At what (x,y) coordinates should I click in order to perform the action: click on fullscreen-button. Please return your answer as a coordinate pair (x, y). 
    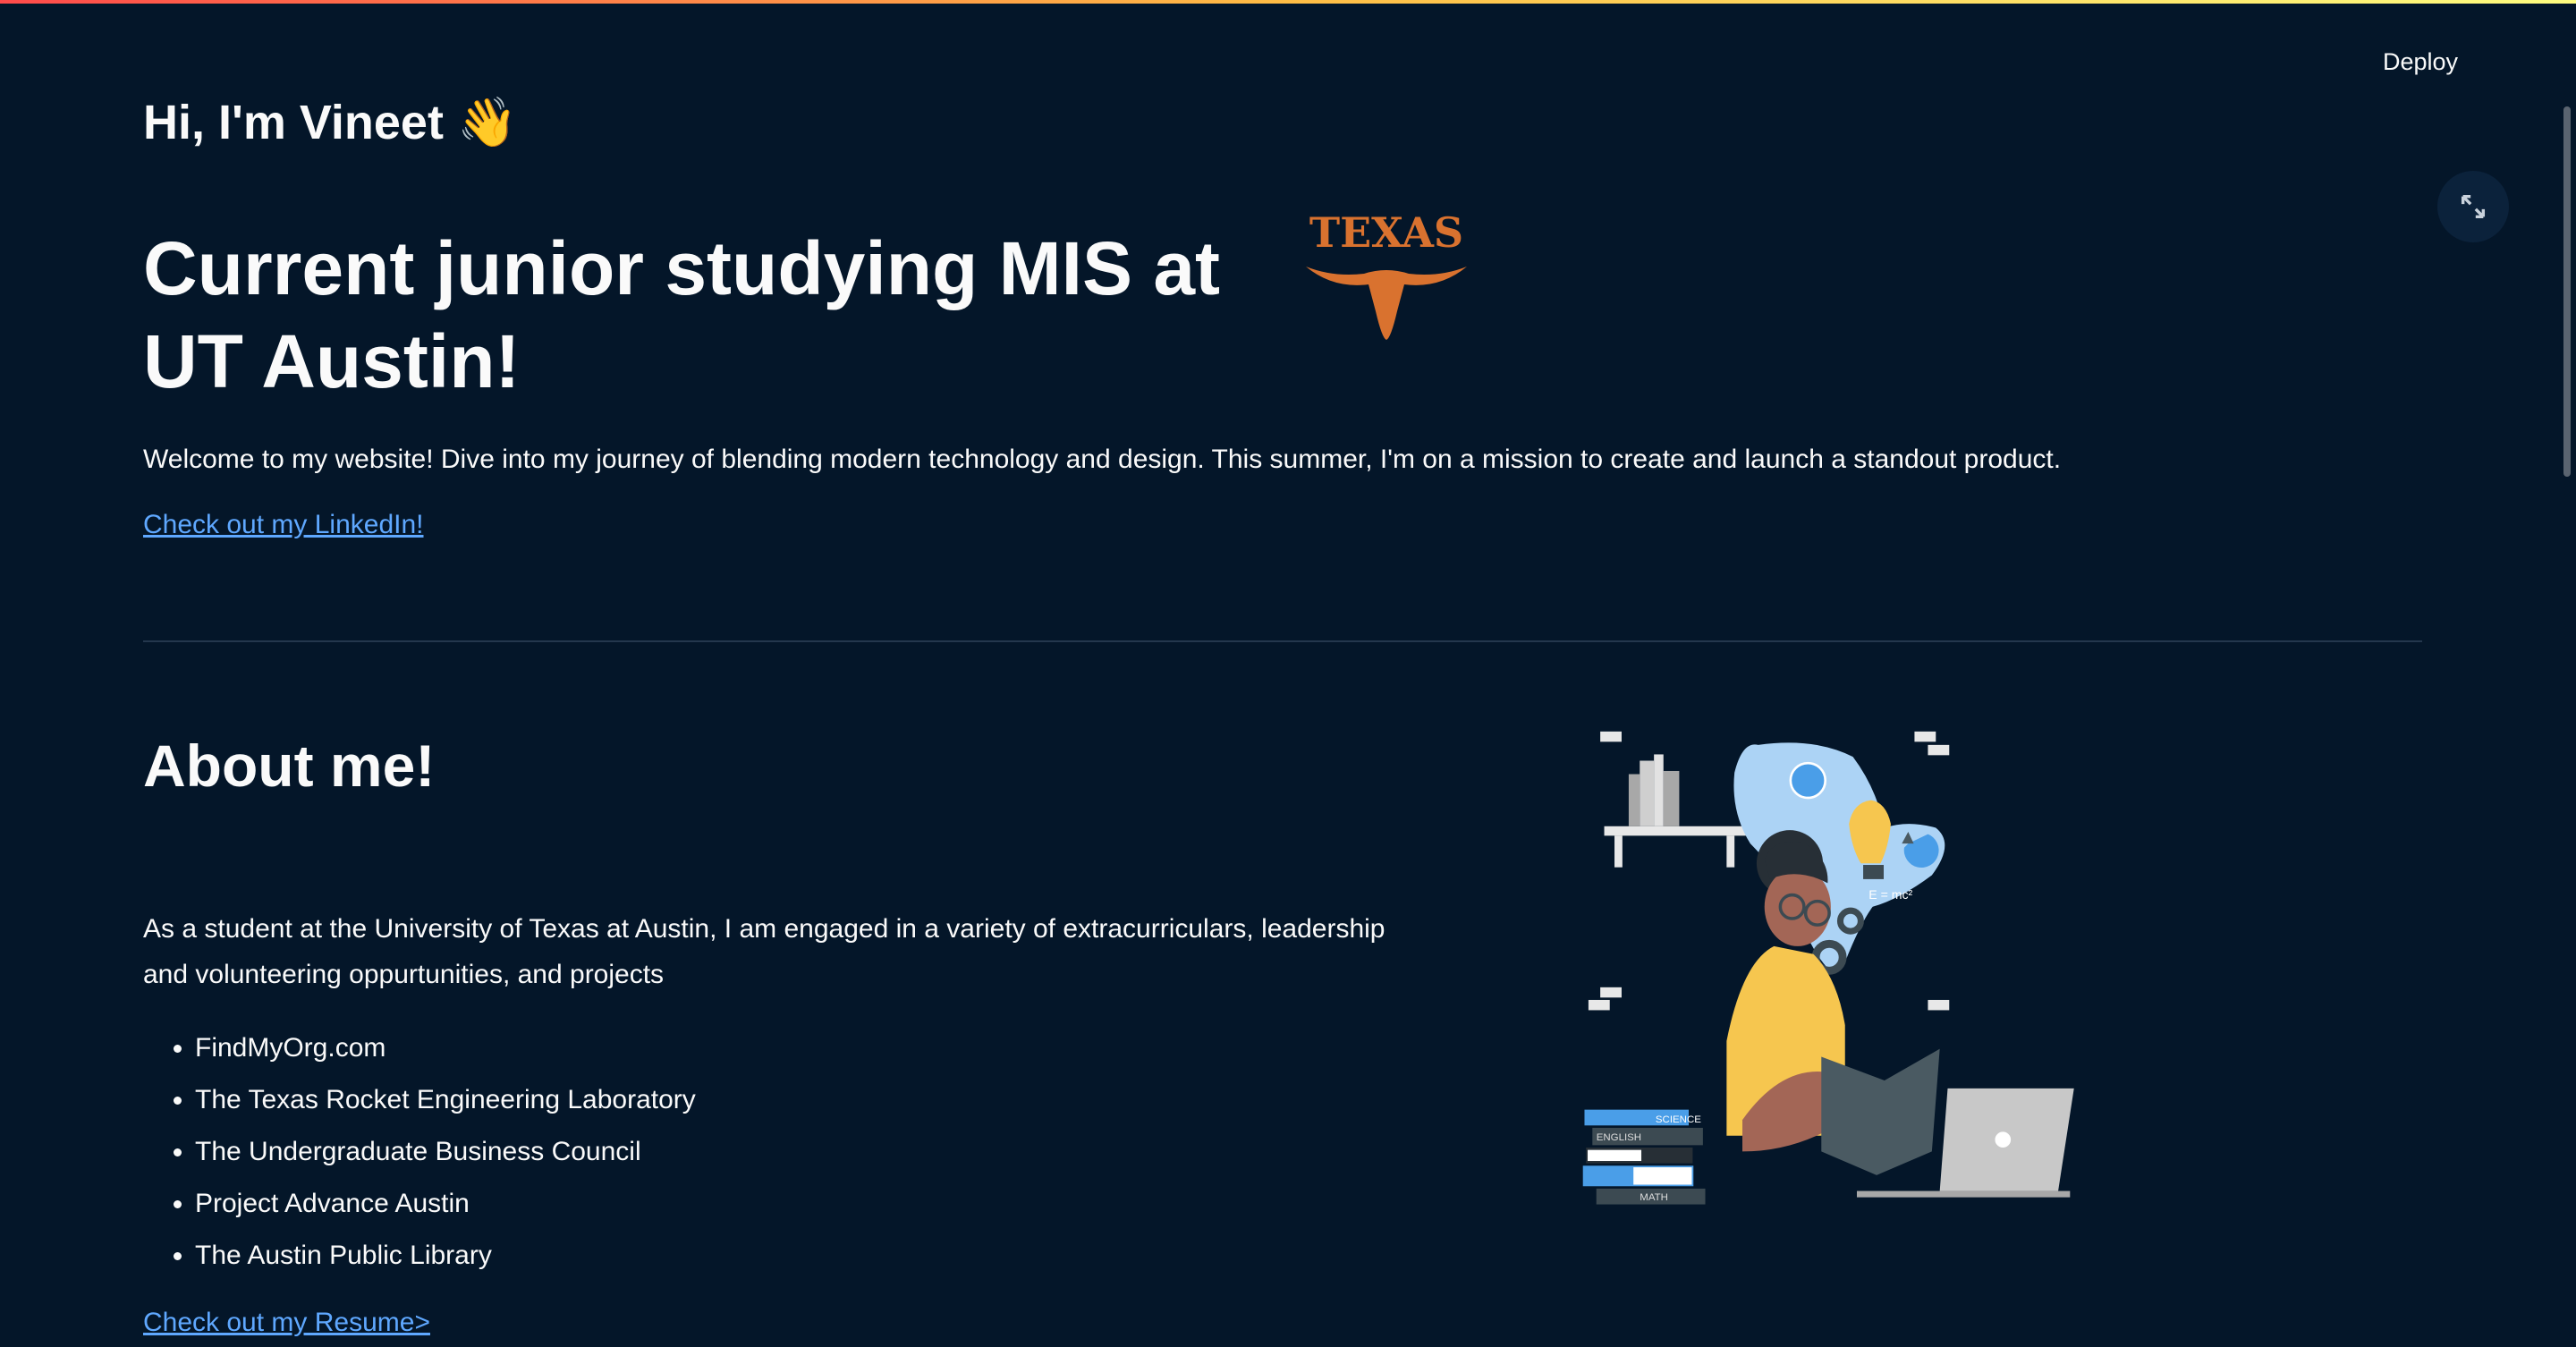
    Looking at the image, I should click on (2473, 206).